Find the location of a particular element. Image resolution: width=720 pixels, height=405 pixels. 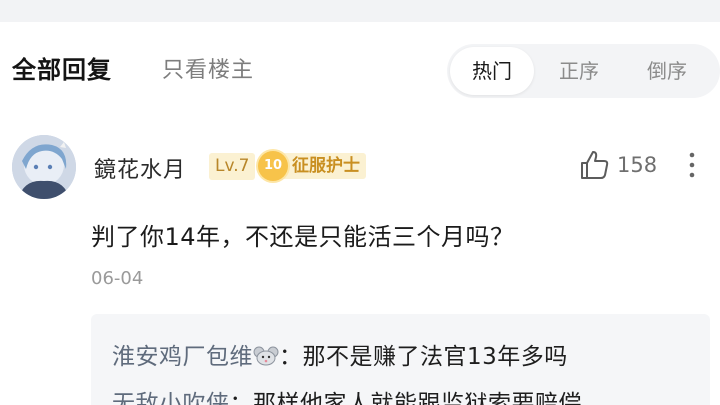

reply-item: 淮安鸡厂包维 ：那不是赚了法官13年多吗 is located at coordinates (340, 354).